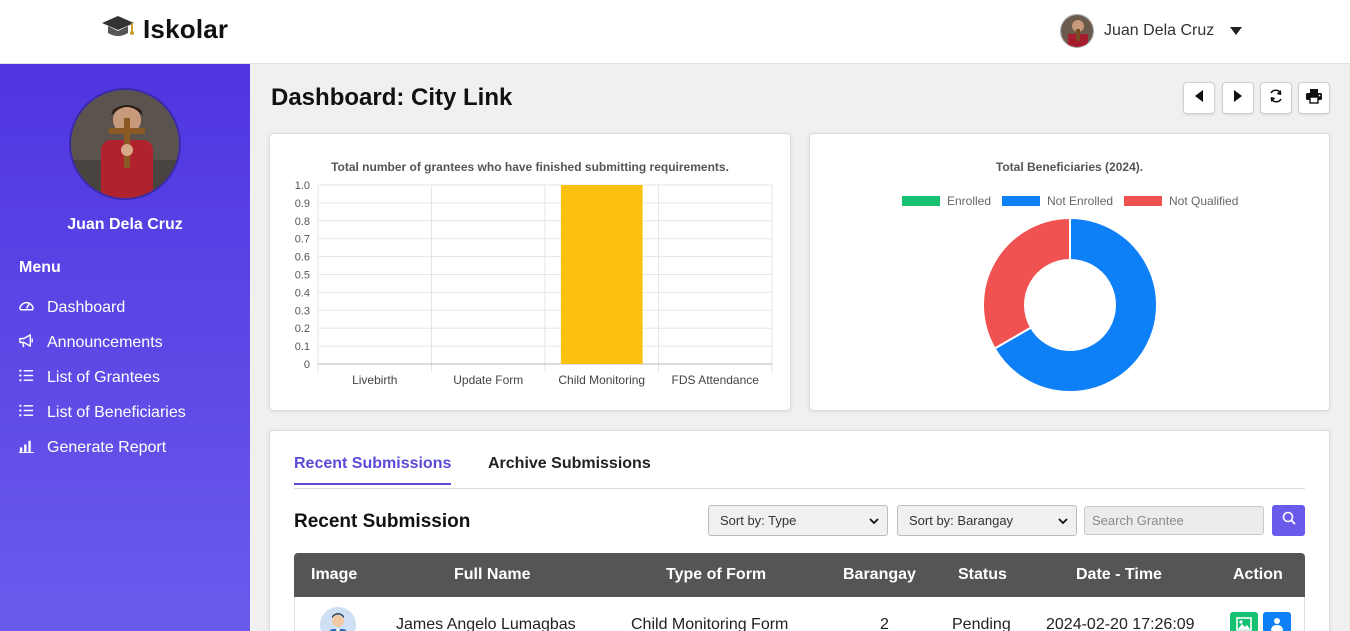  I want to click on sidebar-item-list-of-beneficiaries: List of Beneficiaries, so click(102, 412).